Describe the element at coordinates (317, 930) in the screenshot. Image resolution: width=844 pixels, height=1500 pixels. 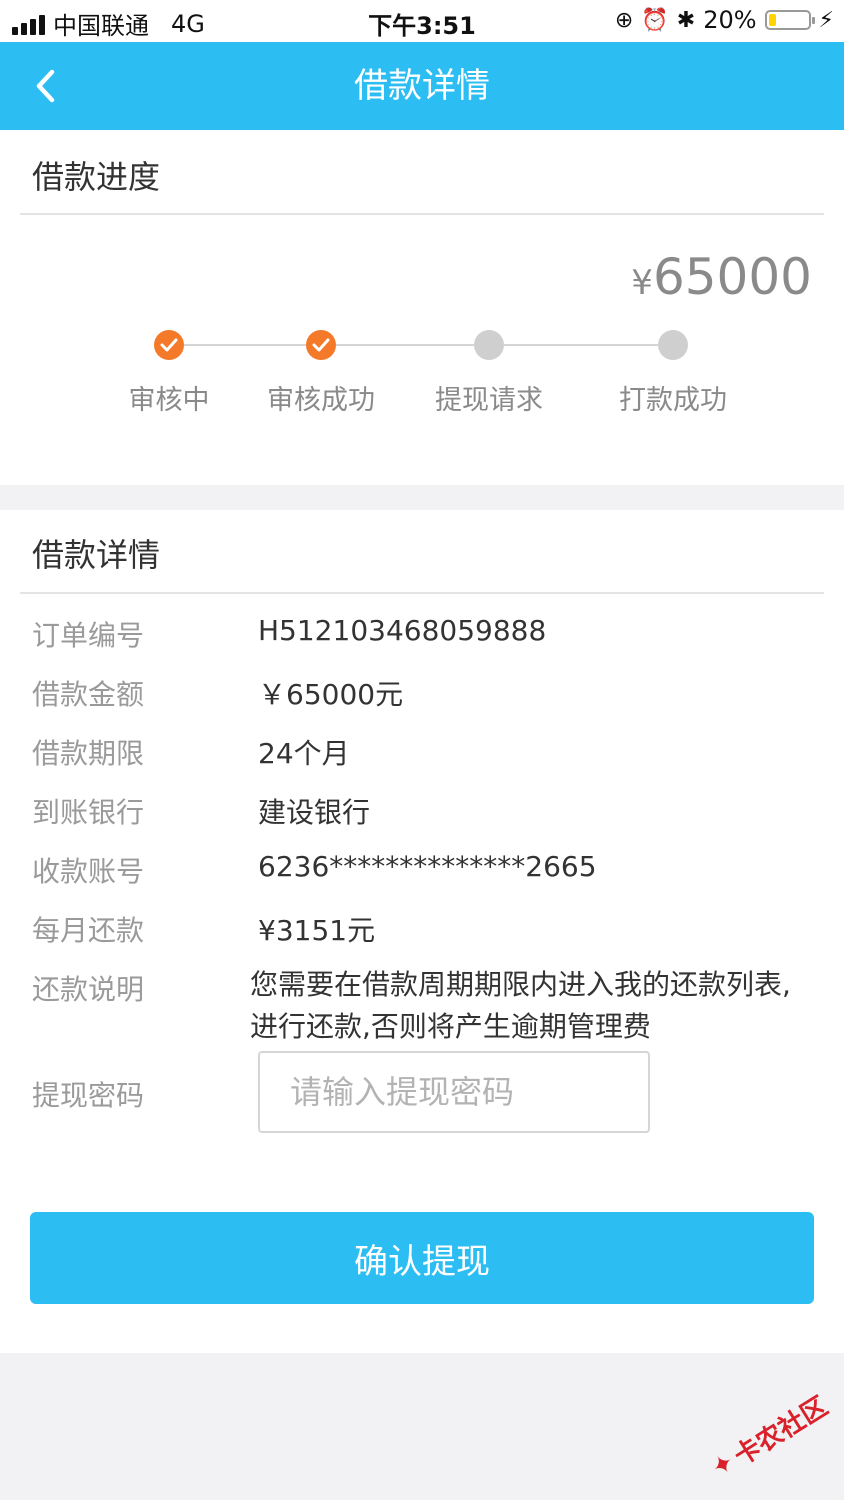
I see `monthly-payment-value: ¥3151元` at that location.